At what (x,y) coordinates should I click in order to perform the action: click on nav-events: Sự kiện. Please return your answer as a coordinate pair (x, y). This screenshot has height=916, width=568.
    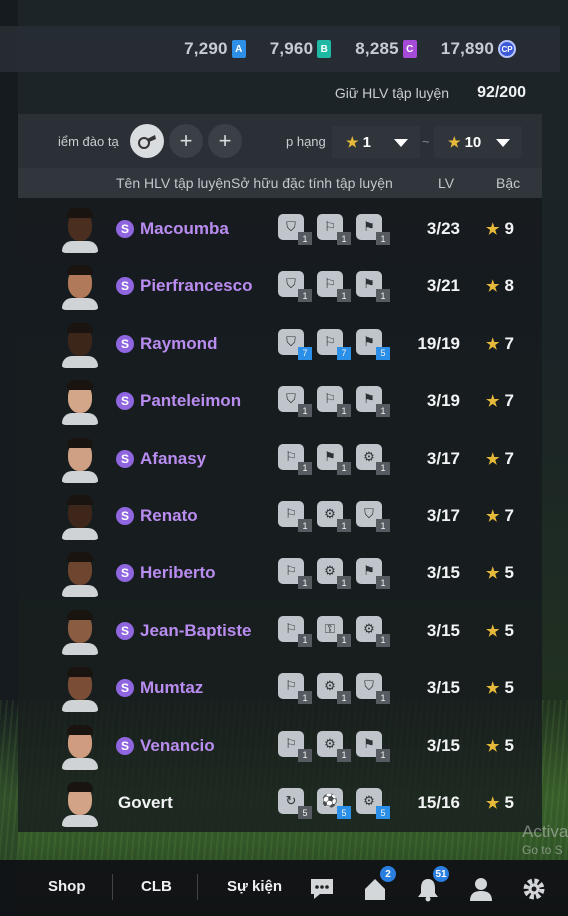
    Looking at the image, I should click on (254, 886).